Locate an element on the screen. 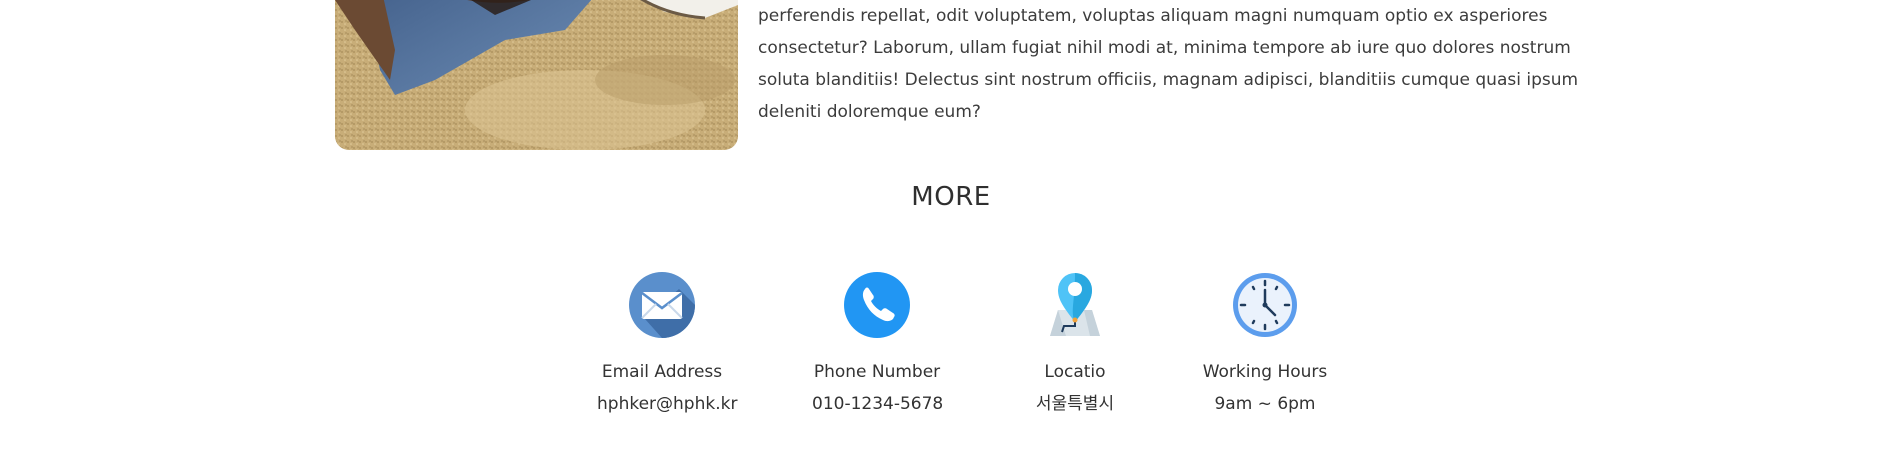 The width and height of the screenshot is (1902, 461). contact-hours-value: 9am ~ 6pm is located at coordinates (1265, 404).